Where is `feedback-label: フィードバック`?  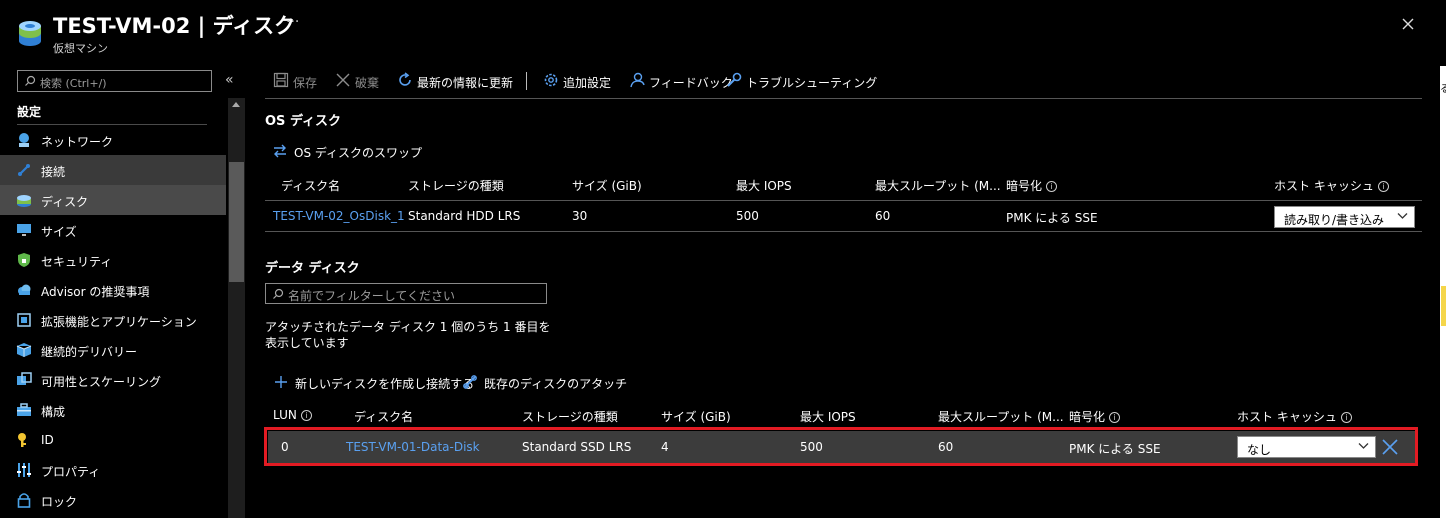 feedback-label: フィードバック is located at coordinates (691, 83).